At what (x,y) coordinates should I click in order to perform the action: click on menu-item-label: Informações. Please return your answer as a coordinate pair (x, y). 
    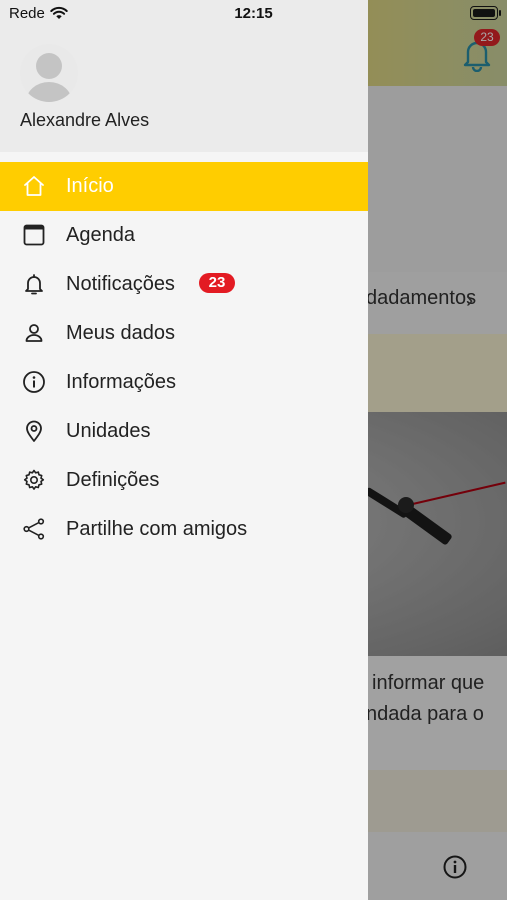
    Looking at the image, I should click on (121, 382).